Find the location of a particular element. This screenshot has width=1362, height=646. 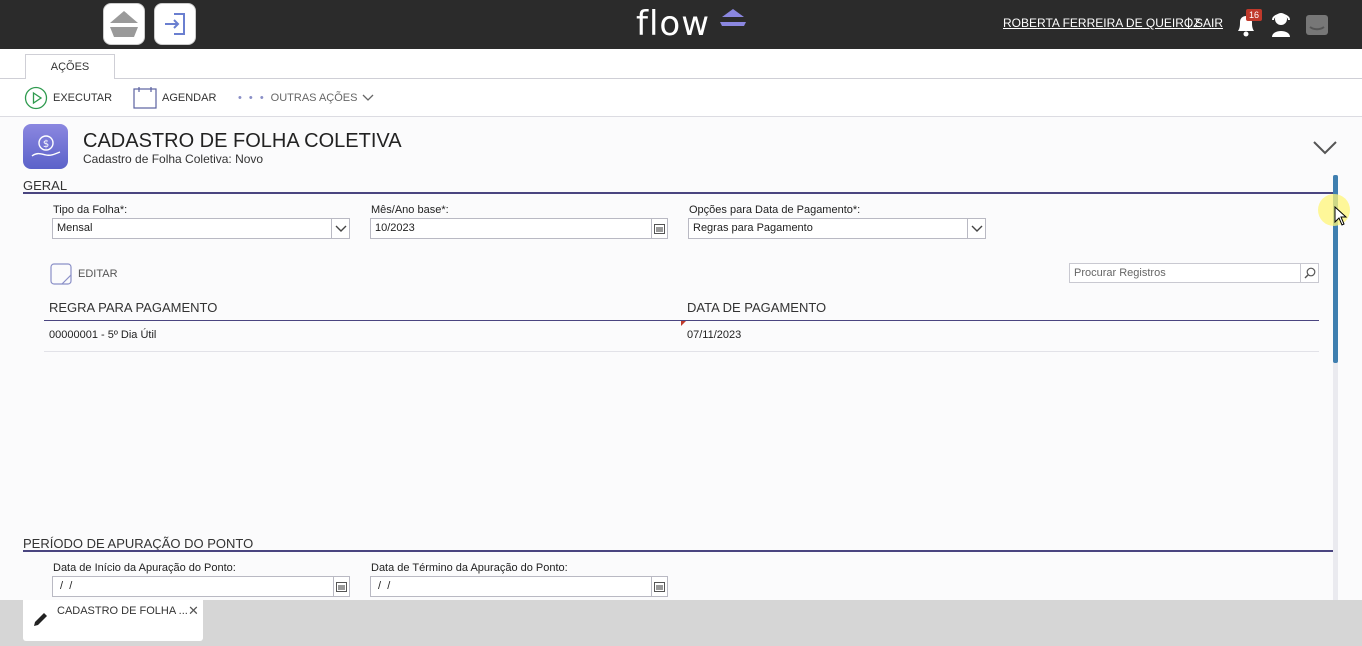

more-actions-label: OUTRAS AÇÕES is located at coordinates (314, 98).